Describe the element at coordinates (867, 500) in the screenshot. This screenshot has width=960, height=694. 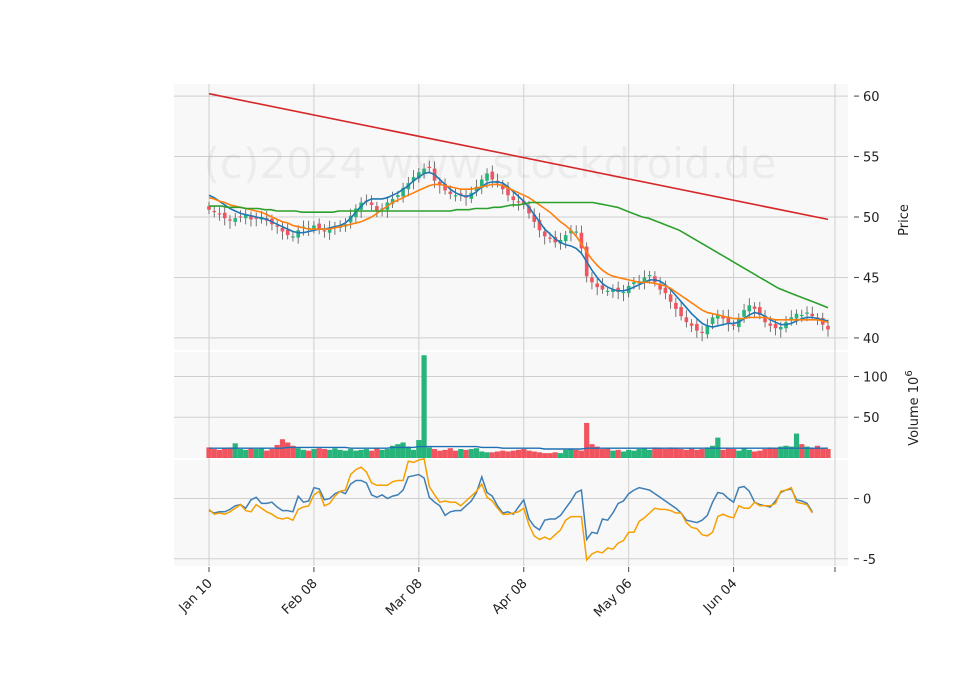
I see `oscillator-y-tick-label: 0` at that location.